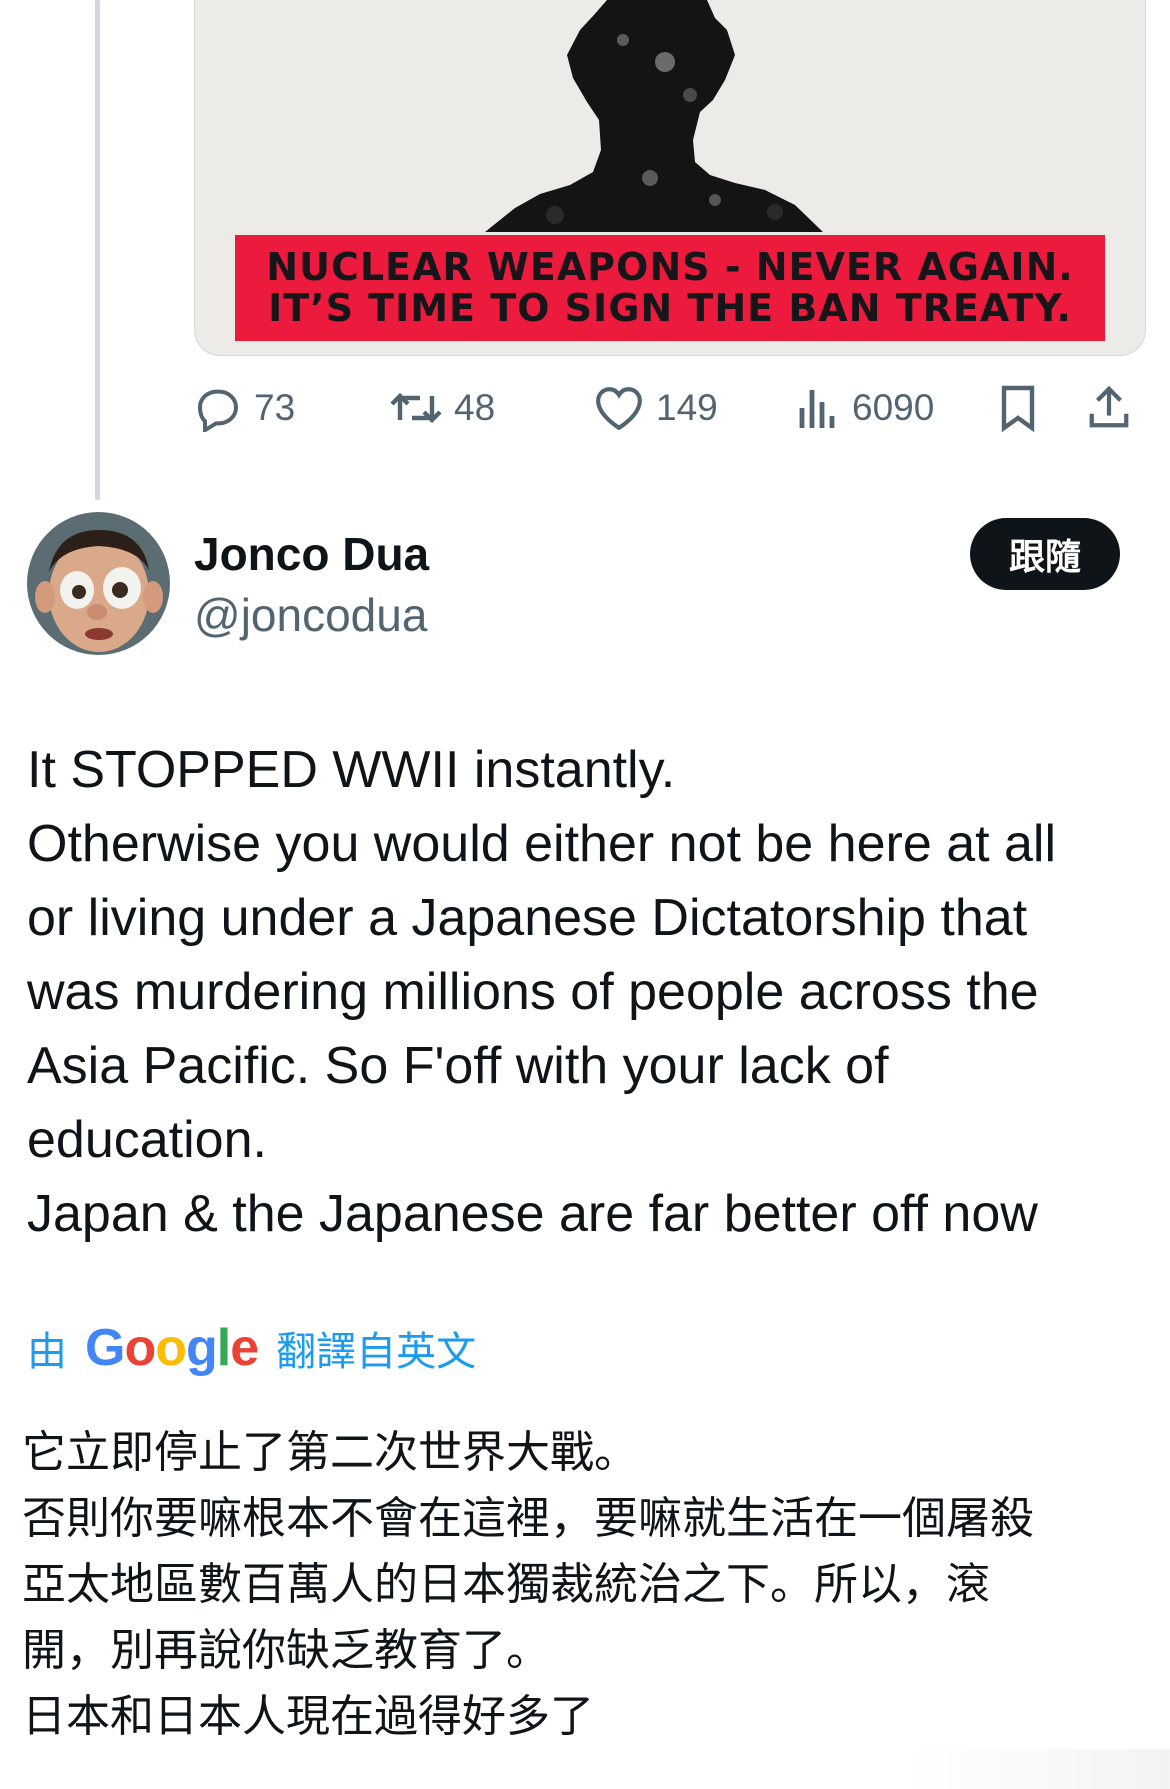 The height and width of the screenshot is (1789, 1170). Describe the element at coordinates (687, 407) in the screenshot. I see `like-count: 149` at that location.